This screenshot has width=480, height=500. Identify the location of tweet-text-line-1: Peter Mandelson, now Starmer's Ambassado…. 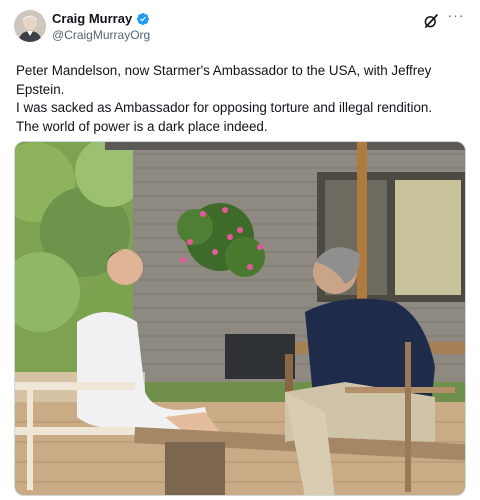
(224, 80).